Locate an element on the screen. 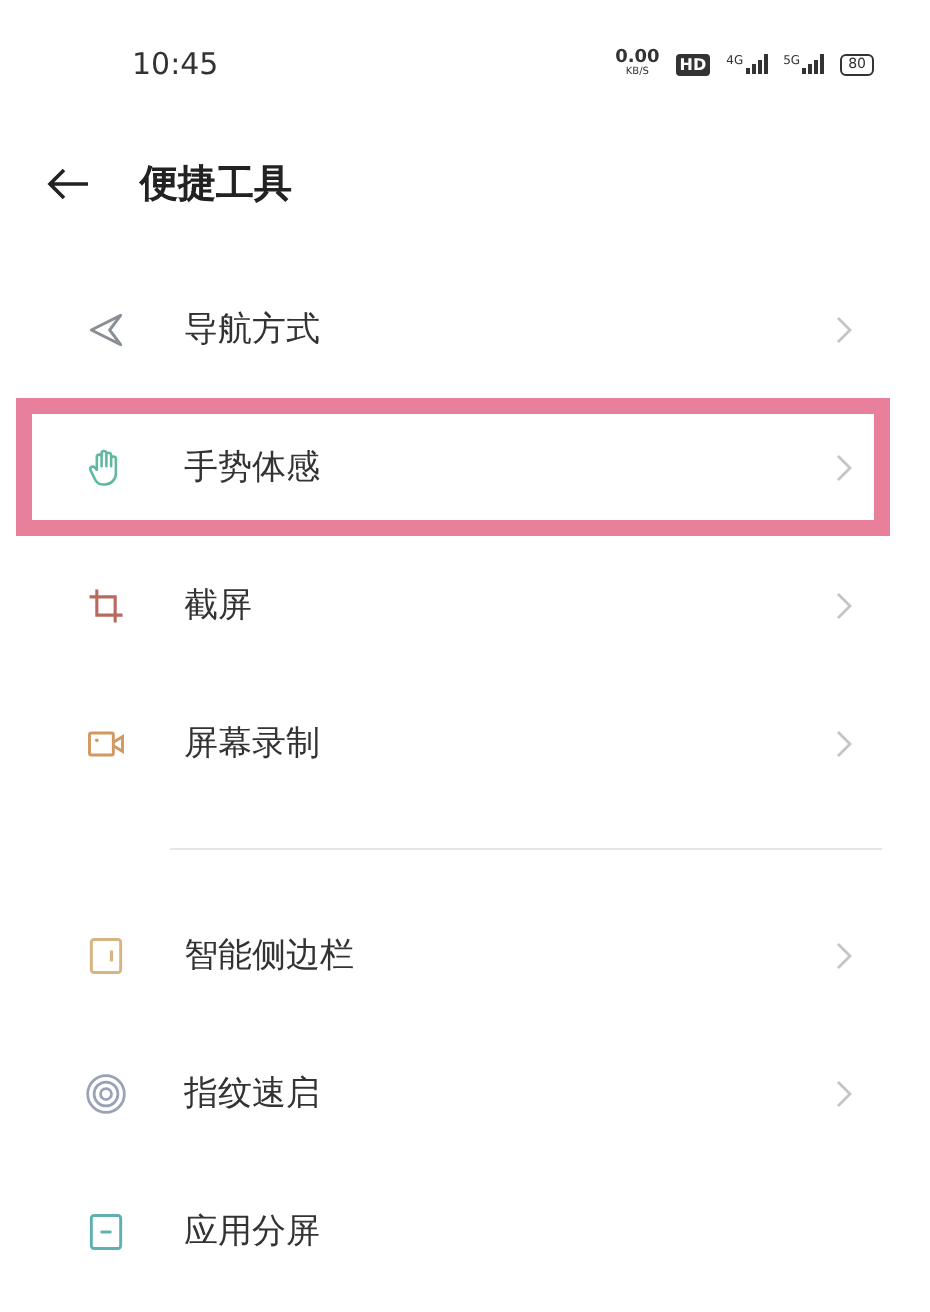  highlighted-menu-item: 手势体感 is located at coordinates (453, 467).